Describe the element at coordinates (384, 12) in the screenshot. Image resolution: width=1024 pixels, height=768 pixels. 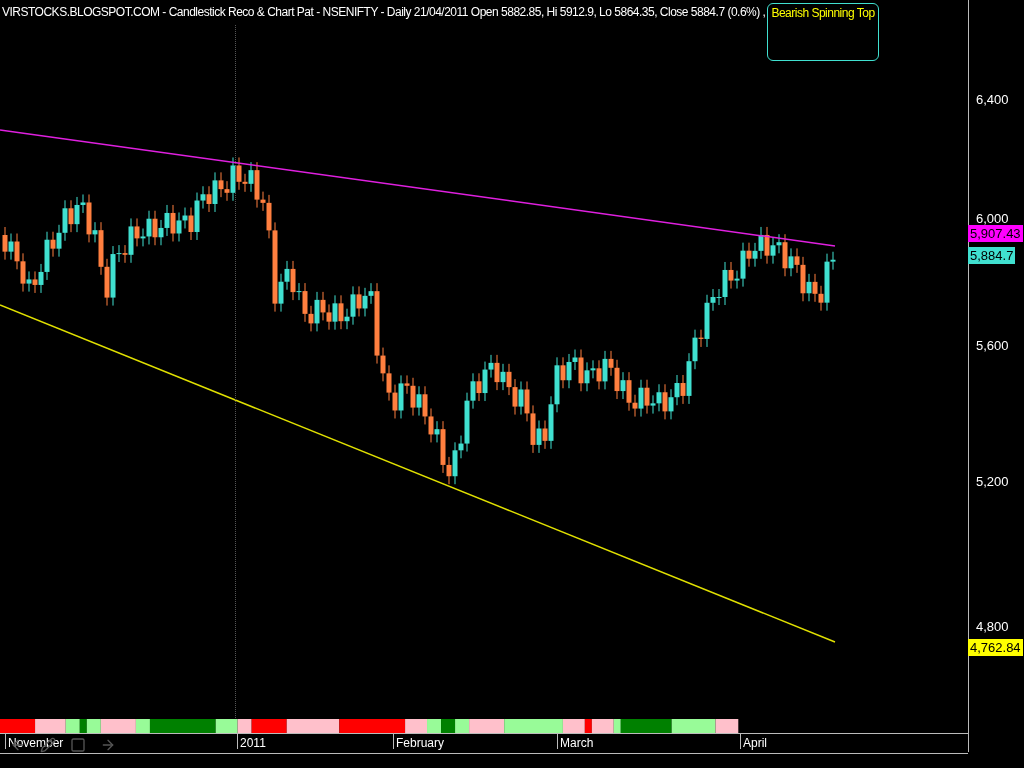
I see `chart-title: VIRSTOCKS.BLOGSPOT.COM - Candlestick Reco & Chart Pat - NSENIFTY - Daily 21/04/2011 Open 5882.85, Hi 5912.9, Lo 5864.35, Close 5884.7 (0.6%) ,` at that location.